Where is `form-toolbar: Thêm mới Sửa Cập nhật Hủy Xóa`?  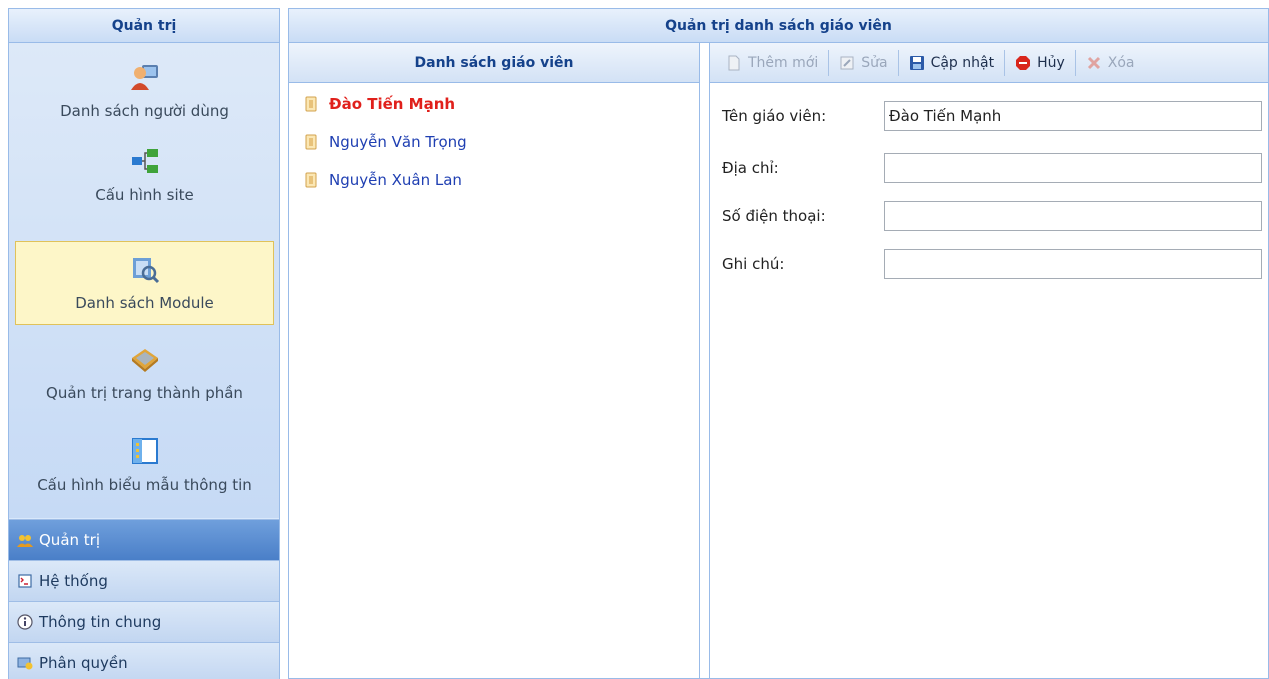
form-toolbar: Thêm mới Sửa Cập nhật Hủy Xóa is located at coordinates (989, 63).